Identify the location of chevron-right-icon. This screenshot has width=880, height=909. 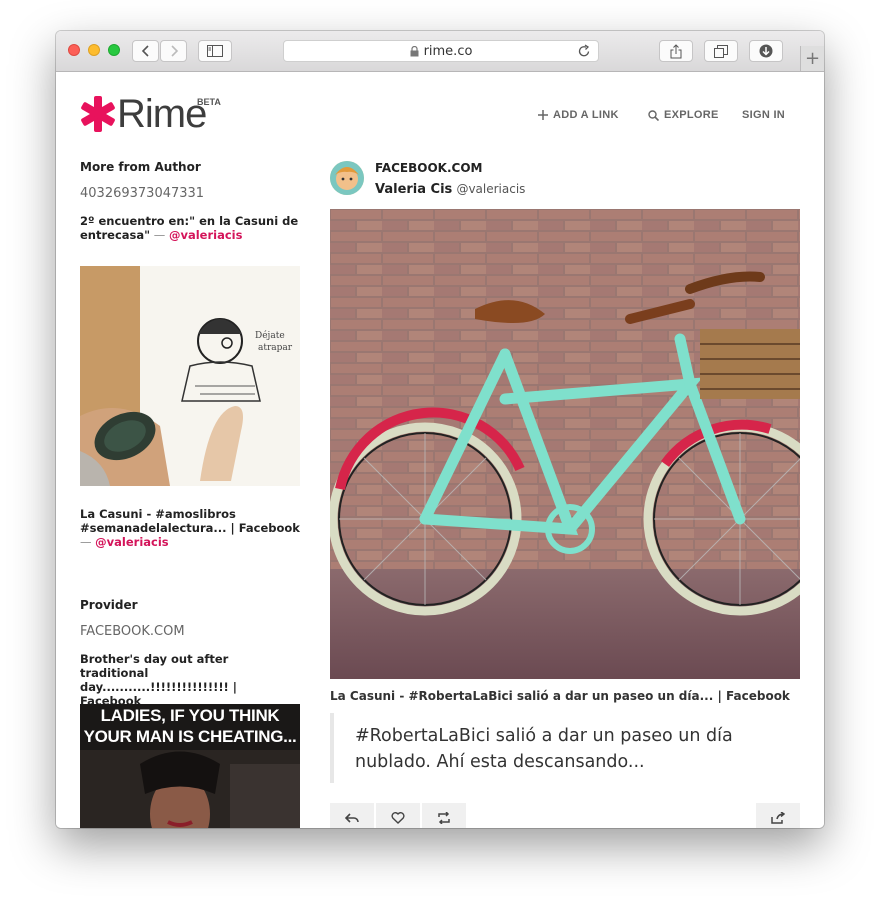
(174, 51).